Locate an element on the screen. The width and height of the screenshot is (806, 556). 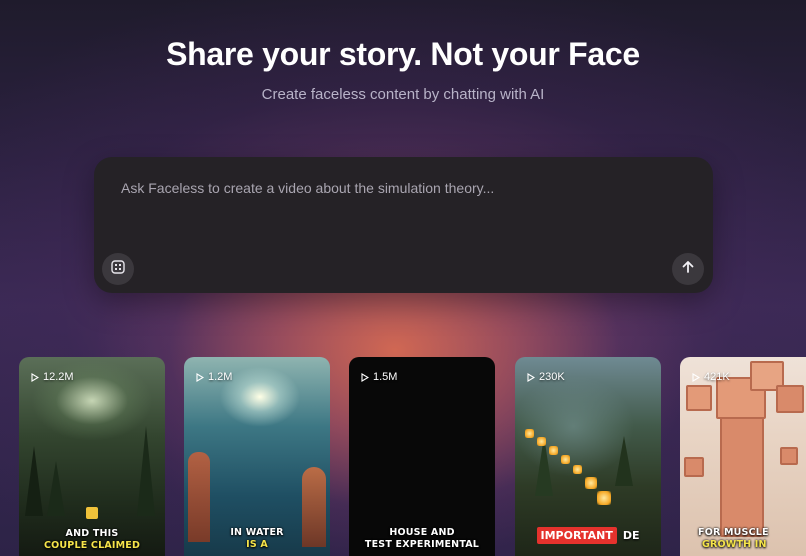
view-count-value: 1.2M is located at coordinates (220, 377).